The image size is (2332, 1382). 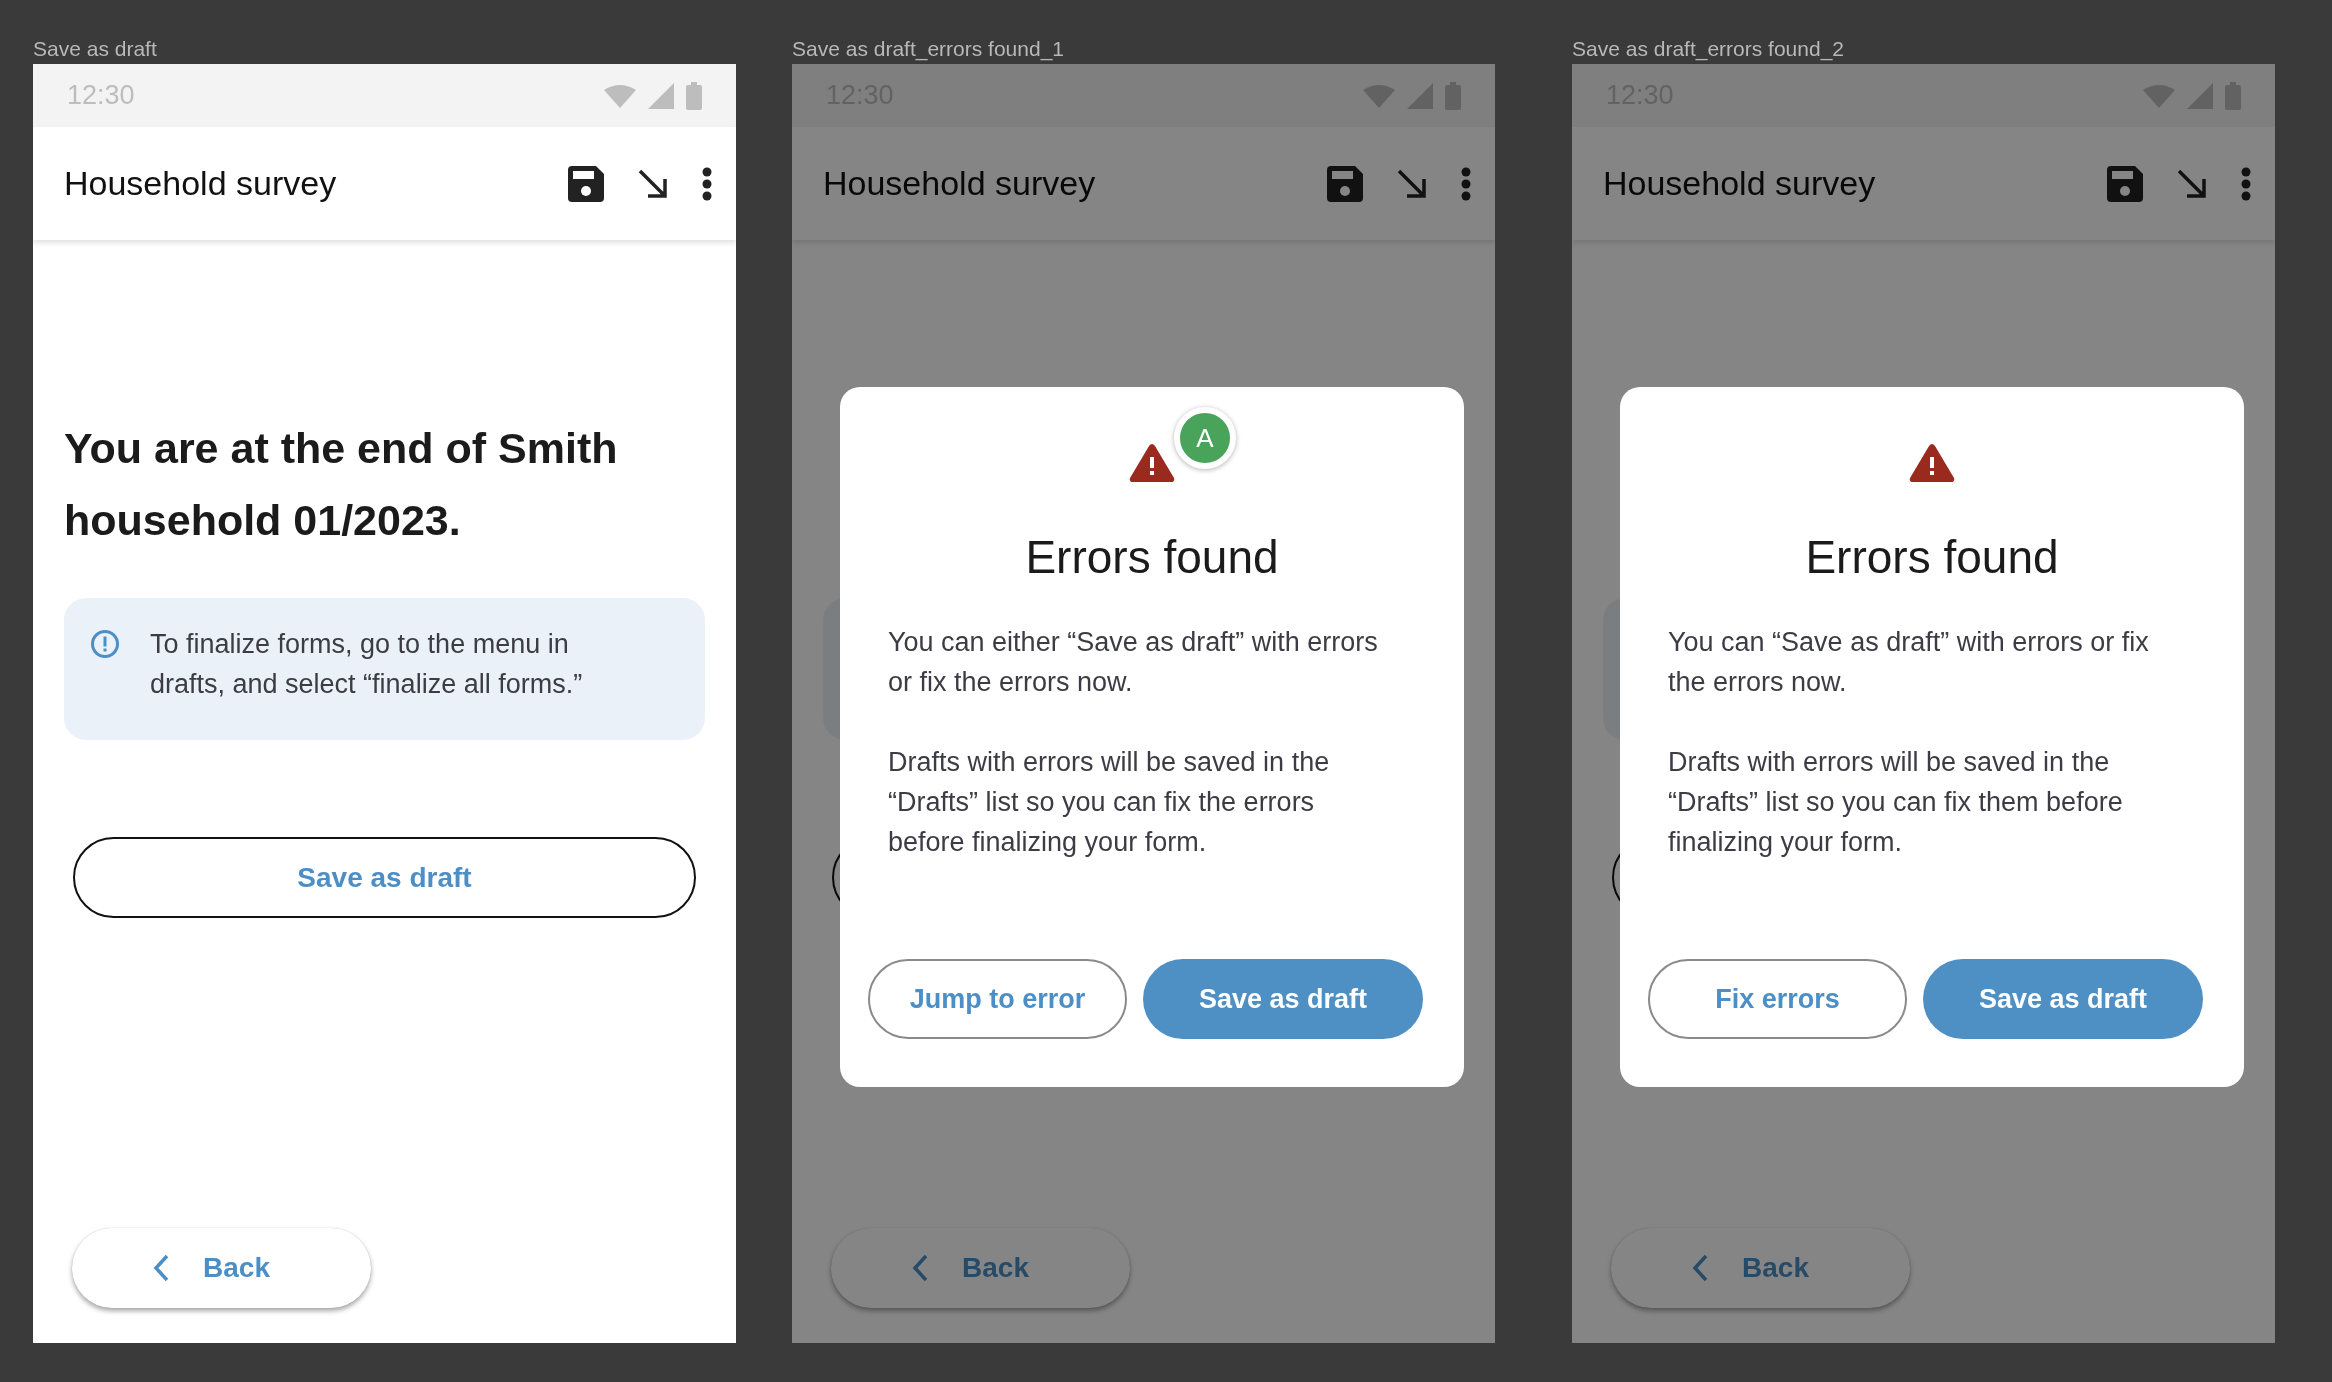 I want to click on more-icon, so click(x=707, y=183).